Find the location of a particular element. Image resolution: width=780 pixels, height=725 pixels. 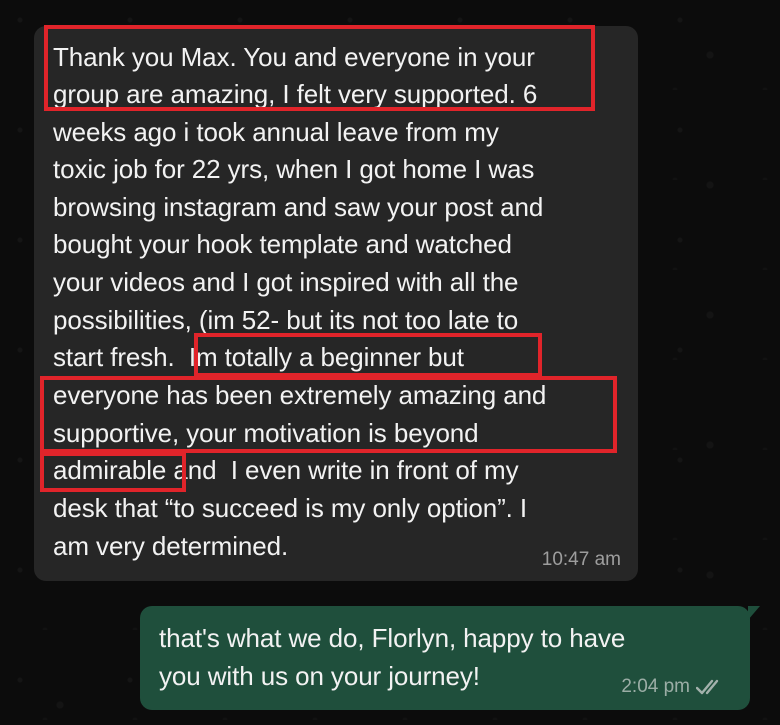

message-line: everyone has been extremely amazing and is located at coordinates (300, 395).